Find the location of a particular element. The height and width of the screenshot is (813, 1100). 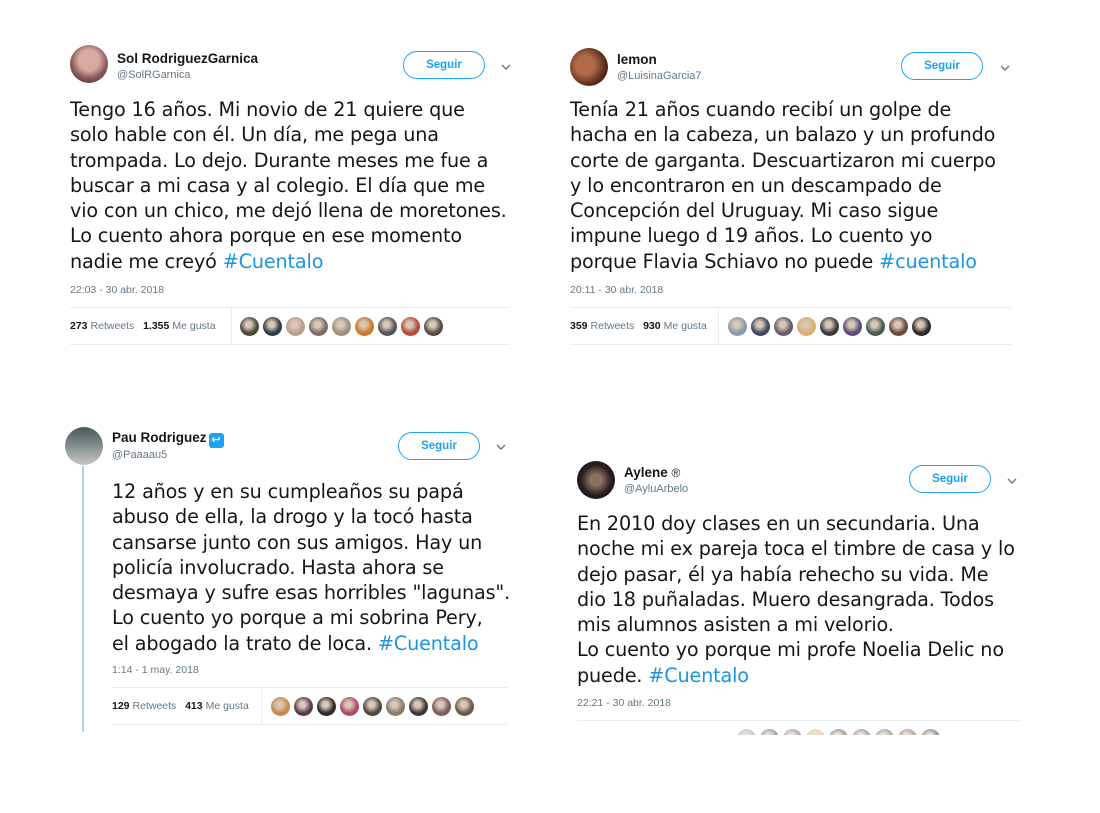

badge-icon: ↩ is located at coordinates (216, 440).